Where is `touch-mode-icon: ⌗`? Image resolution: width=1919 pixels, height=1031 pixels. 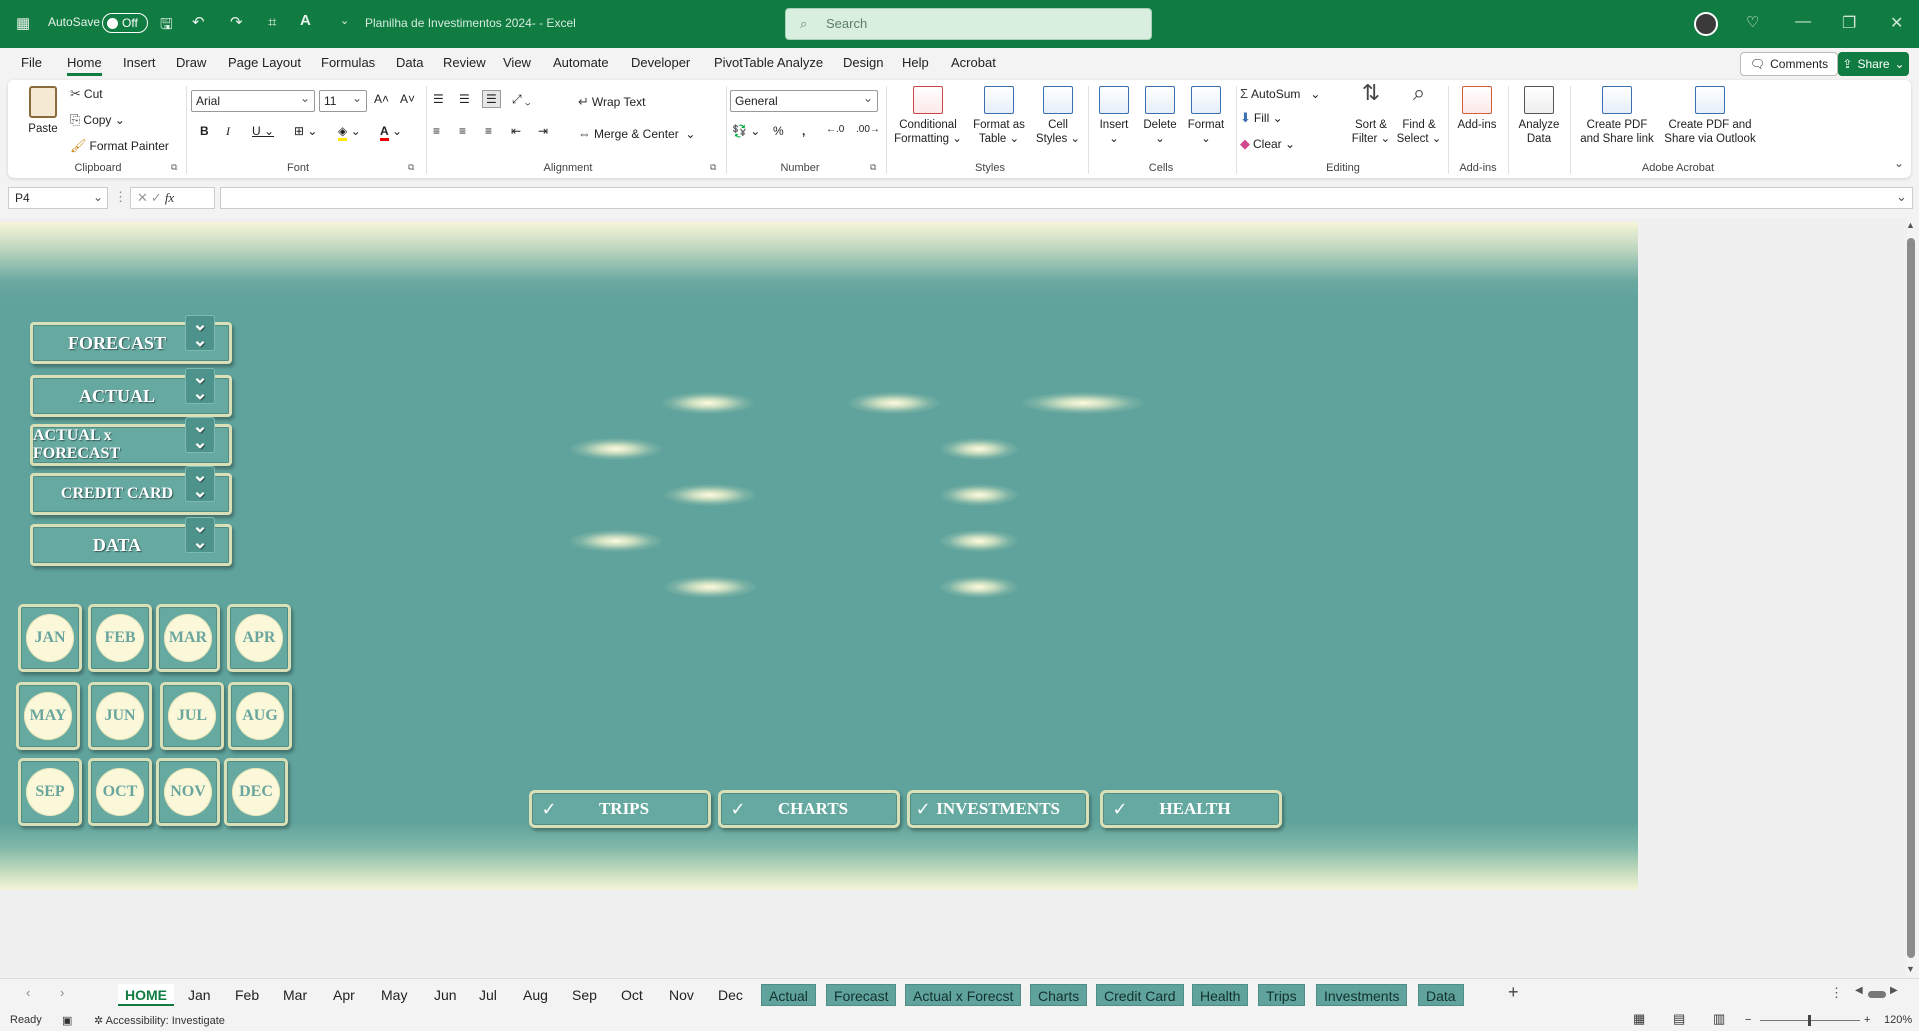
touch-mode-icon: ⌗ is located at coordinates (272, 22).